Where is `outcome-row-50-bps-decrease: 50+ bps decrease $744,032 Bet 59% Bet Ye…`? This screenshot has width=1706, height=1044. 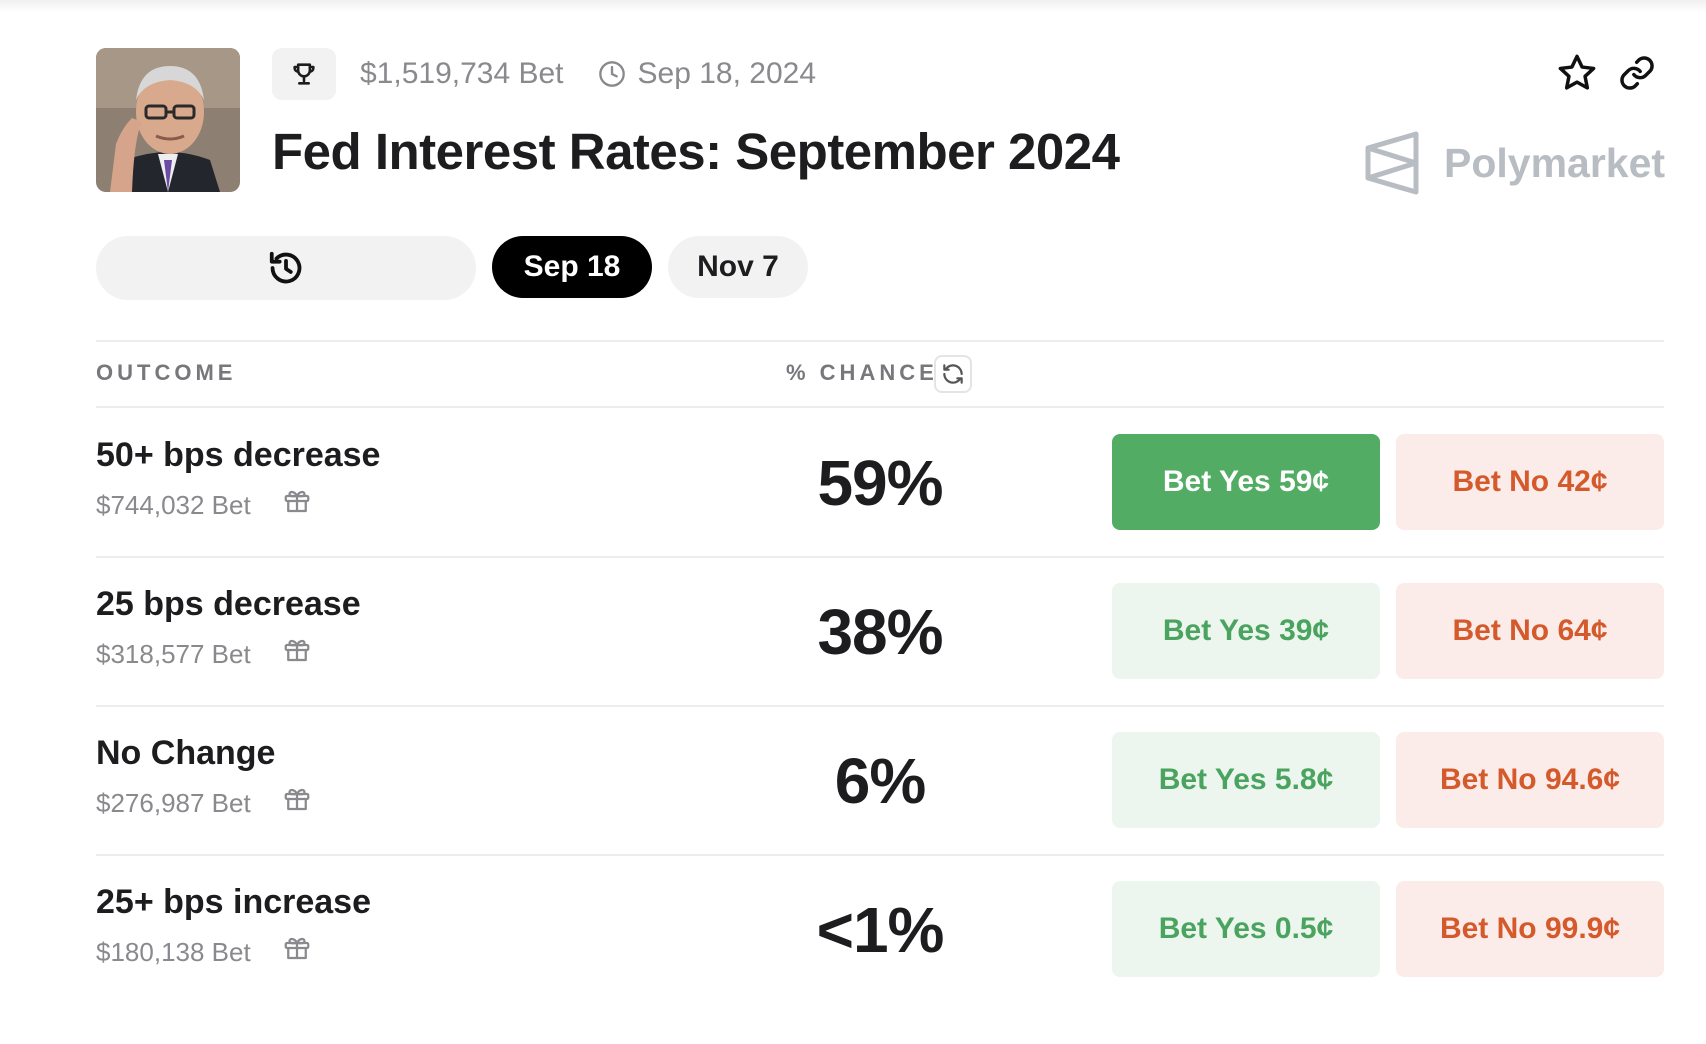
outcome-row-50-bps-decrease: 50+ bps decrease $744,032 Bet 59% Bet Ye… is located at coordinates (853, 482).